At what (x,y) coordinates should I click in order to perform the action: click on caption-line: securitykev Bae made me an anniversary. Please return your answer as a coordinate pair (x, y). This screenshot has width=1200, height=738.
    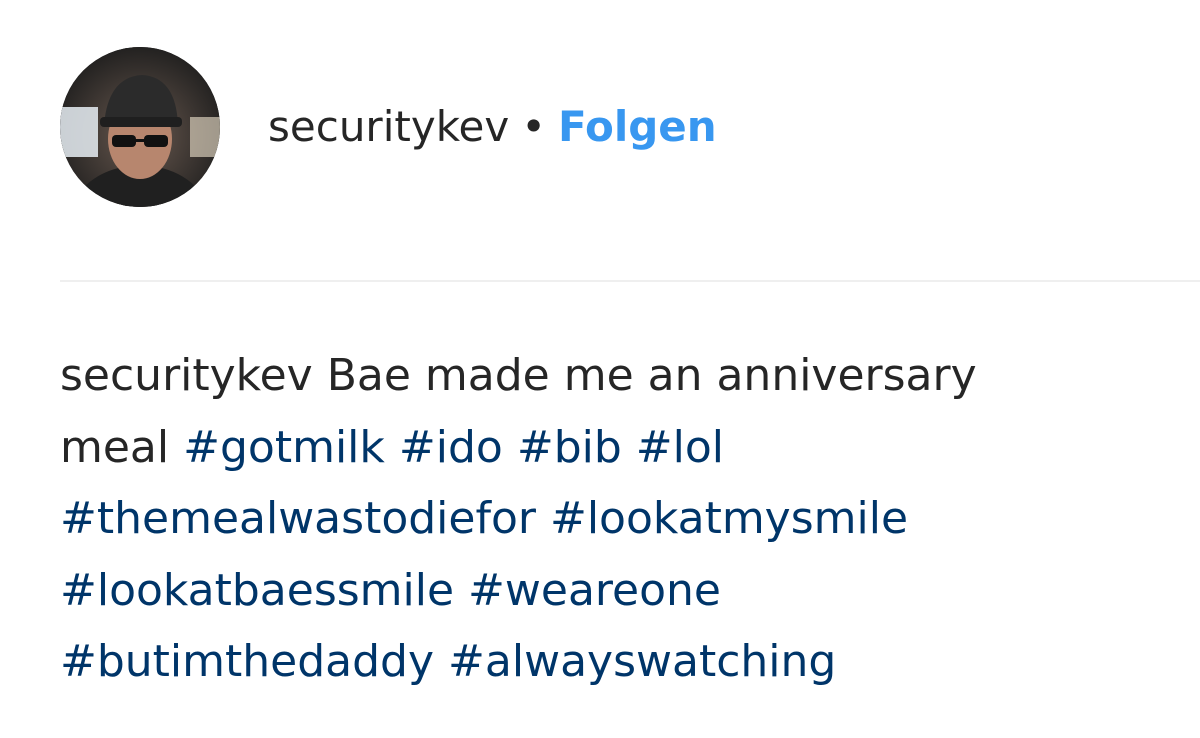
    Looking at the image, I should click on (620, 376).